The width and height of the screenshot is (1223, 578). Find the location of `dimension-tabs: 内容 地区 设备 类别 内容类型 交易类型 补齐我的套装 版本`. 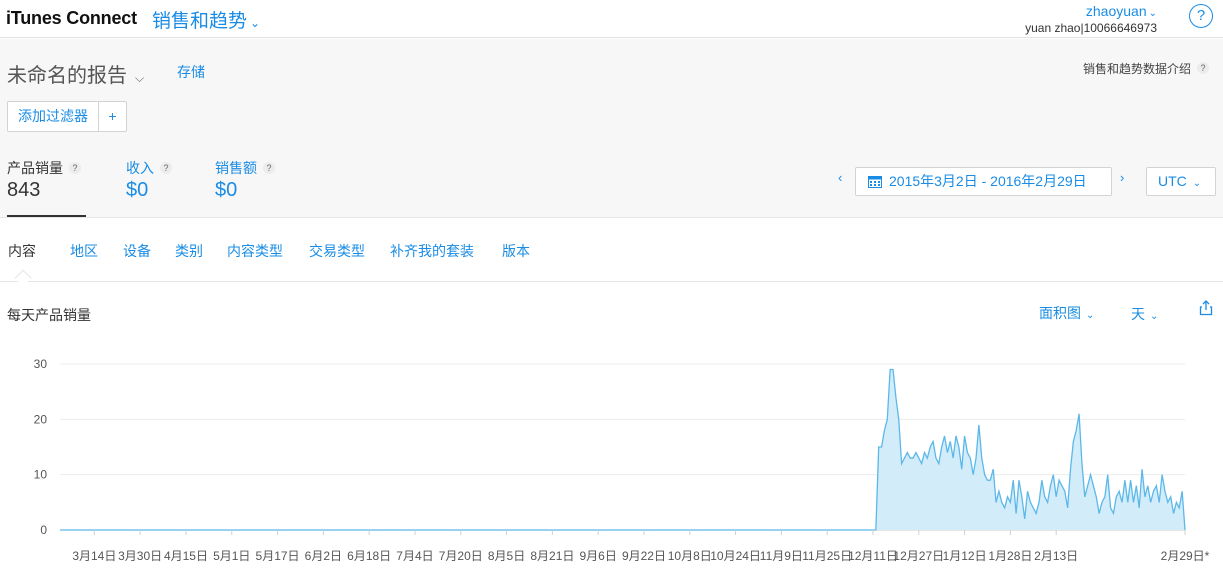

dimension-tabs: 内容 地区 设备 类别 内容类型 交易类型 补齐我的套装 版本 is located at coordinates (611, 253).